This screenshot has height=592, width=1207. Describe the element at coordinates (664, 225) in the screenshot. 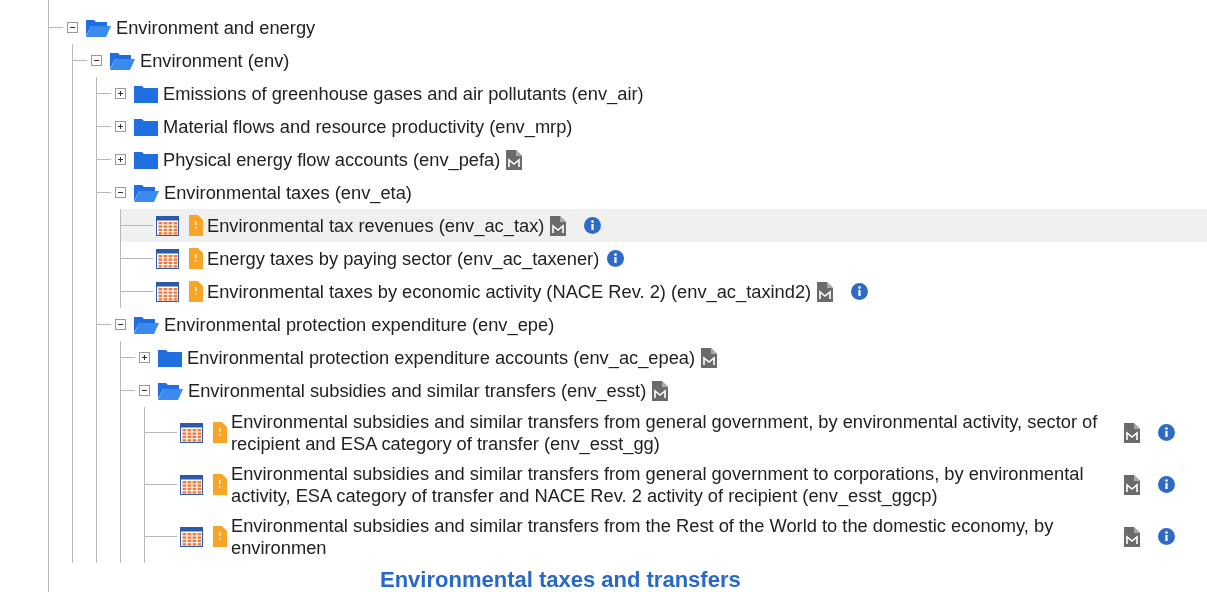

I see `tree-row: Environmental tax revenues (env_ac_tax)` at that location.